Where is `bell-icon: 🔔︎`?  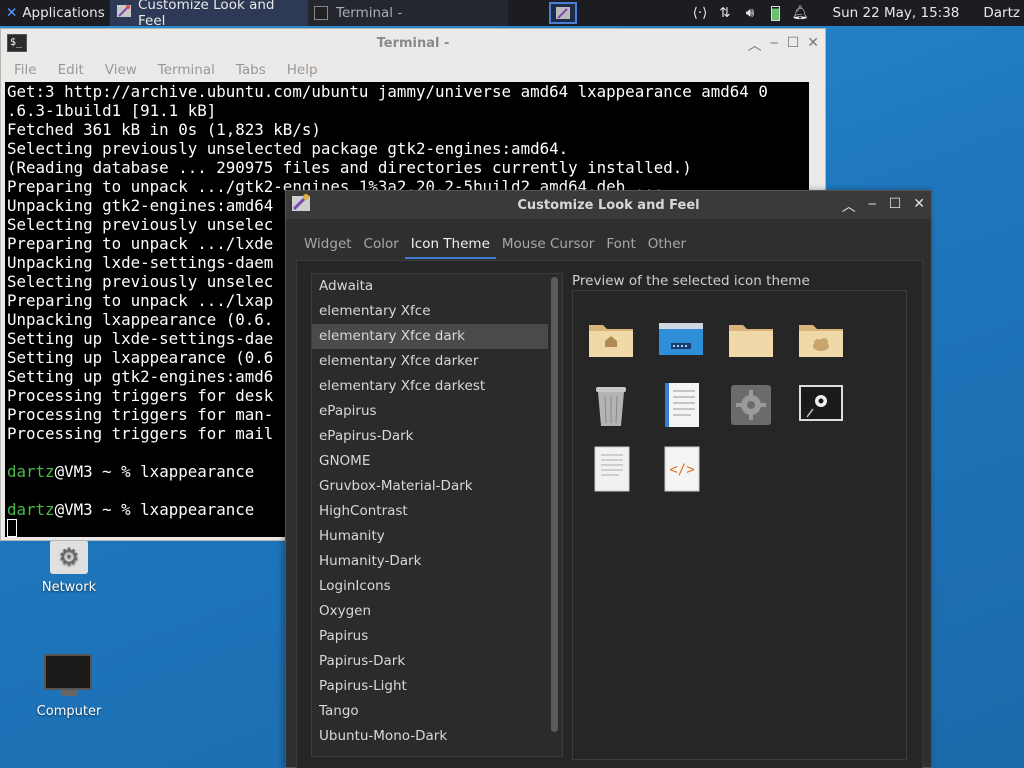
bell-icon: 🔔︎ is located at coordinates (800, 13).